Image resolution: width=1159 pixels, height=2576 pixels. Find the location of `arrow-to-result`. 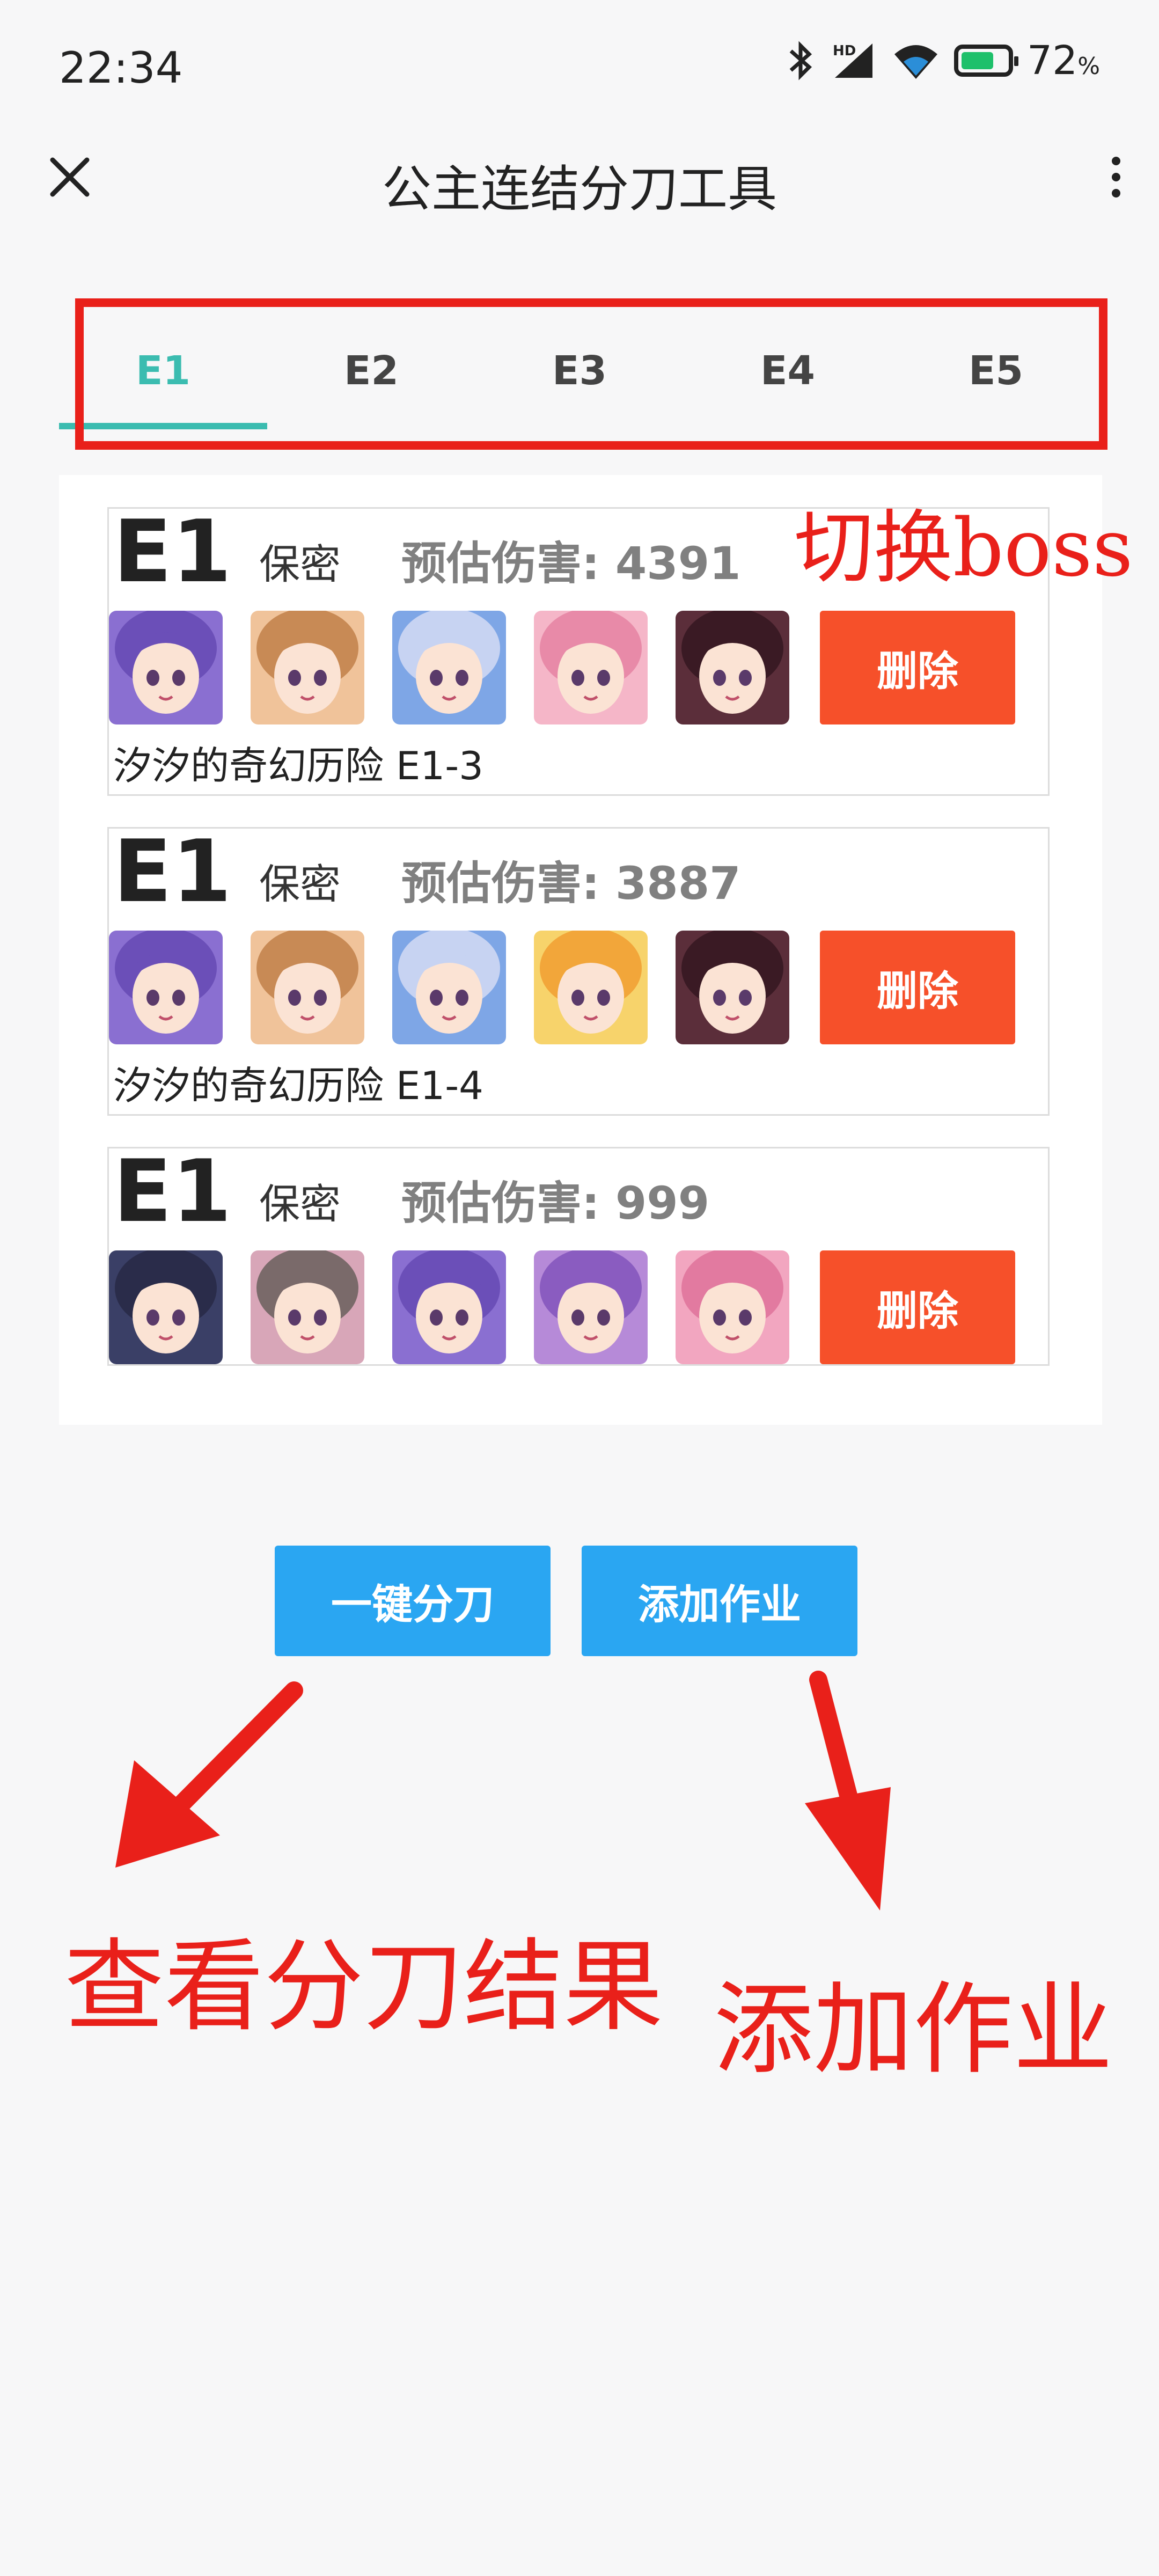

arrow-to-result is located at coordinates (209, 1774).